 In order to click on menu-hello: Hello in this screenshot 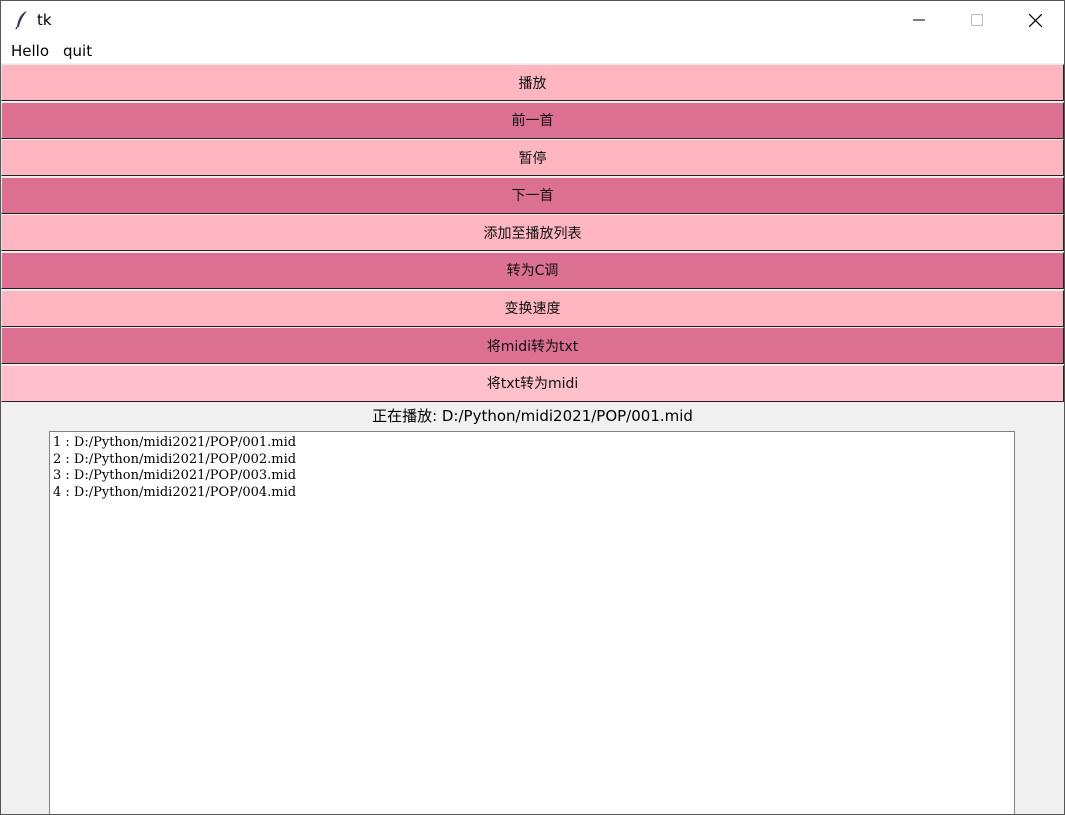, I will do `click(30, 51)`.